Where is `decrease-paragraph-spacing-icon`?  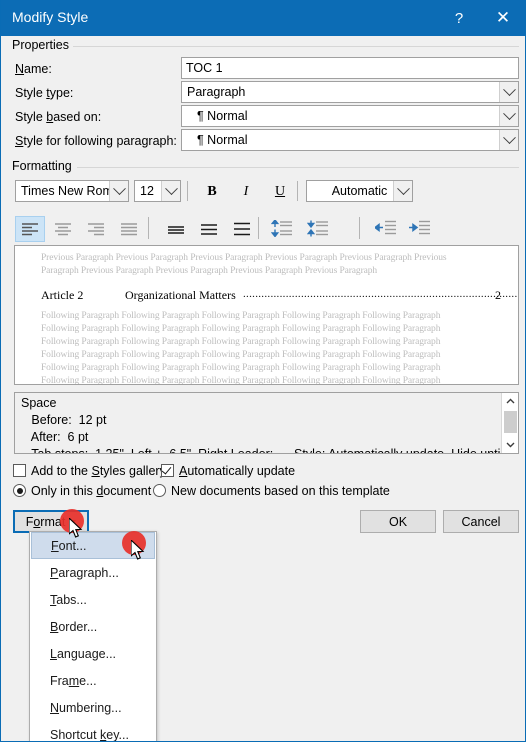
decrease-paragraph-spacing-icon is located at coordinates (317, 228).